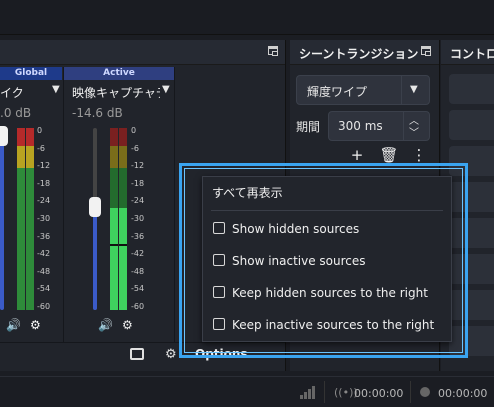 This screenshot has width=494, height=407. What do you see at coordinates (116, 92) in the screenshot?
I see `channel-name: 映像キャプチャデバイ` at bounding box center [116, 92].